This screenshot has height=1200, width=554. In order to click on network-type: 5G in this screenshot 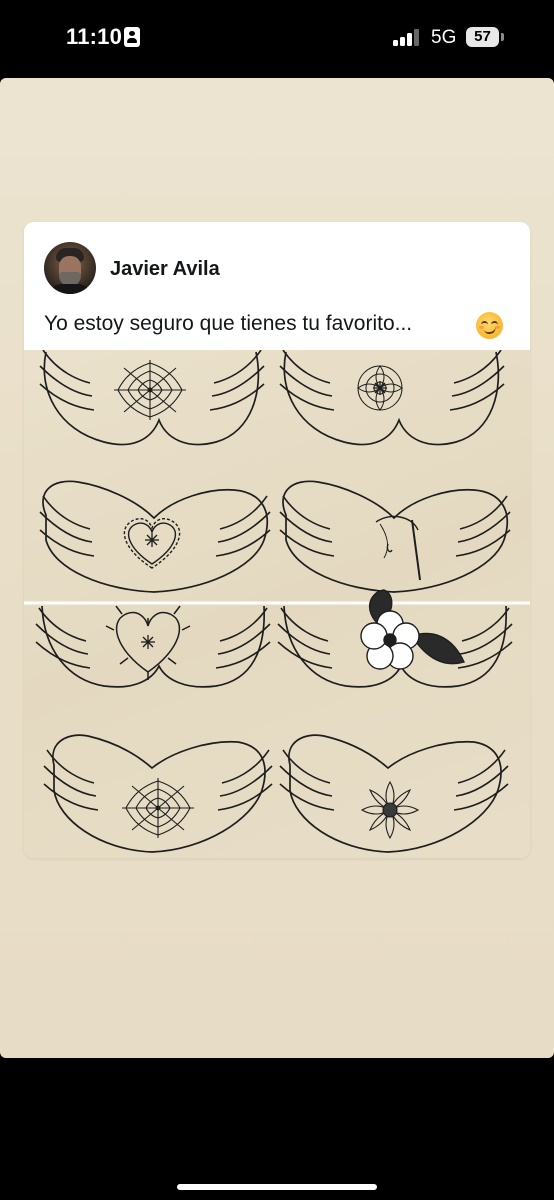, I will do `click(444, 37)`.